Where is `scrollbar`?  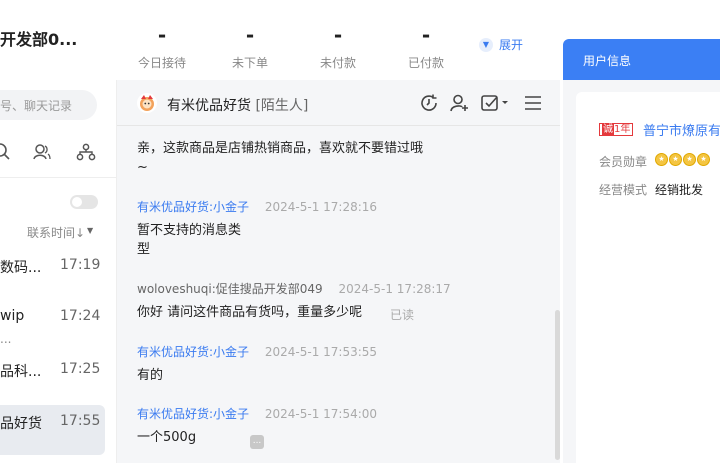 scrollbar is located at coordinates (557, 385).